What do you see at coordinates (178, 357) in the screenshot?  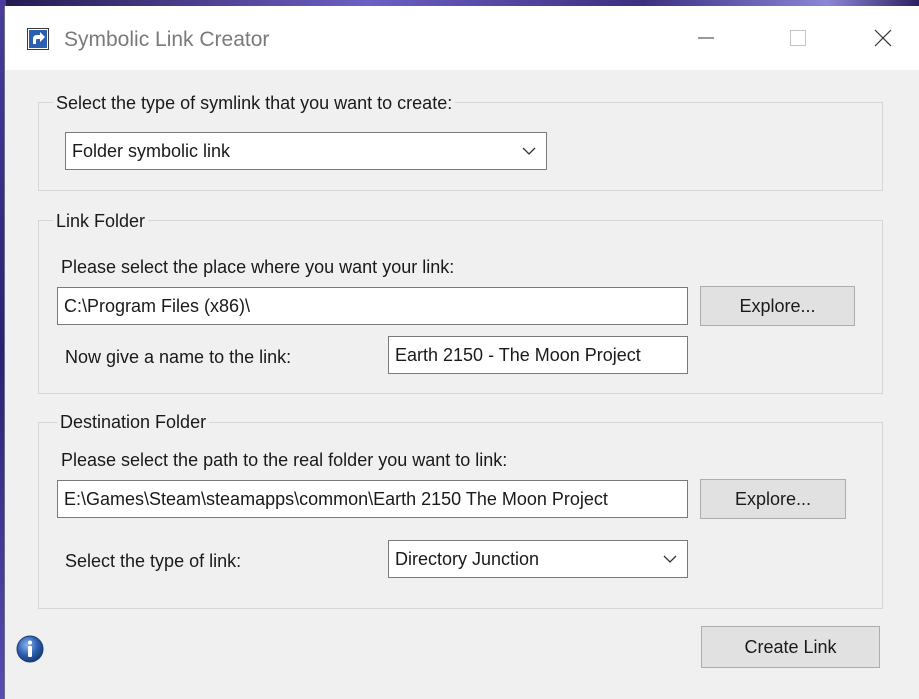 I see `link-name-prompt: Now give a name to the link:` at bounding box center [178, 357].